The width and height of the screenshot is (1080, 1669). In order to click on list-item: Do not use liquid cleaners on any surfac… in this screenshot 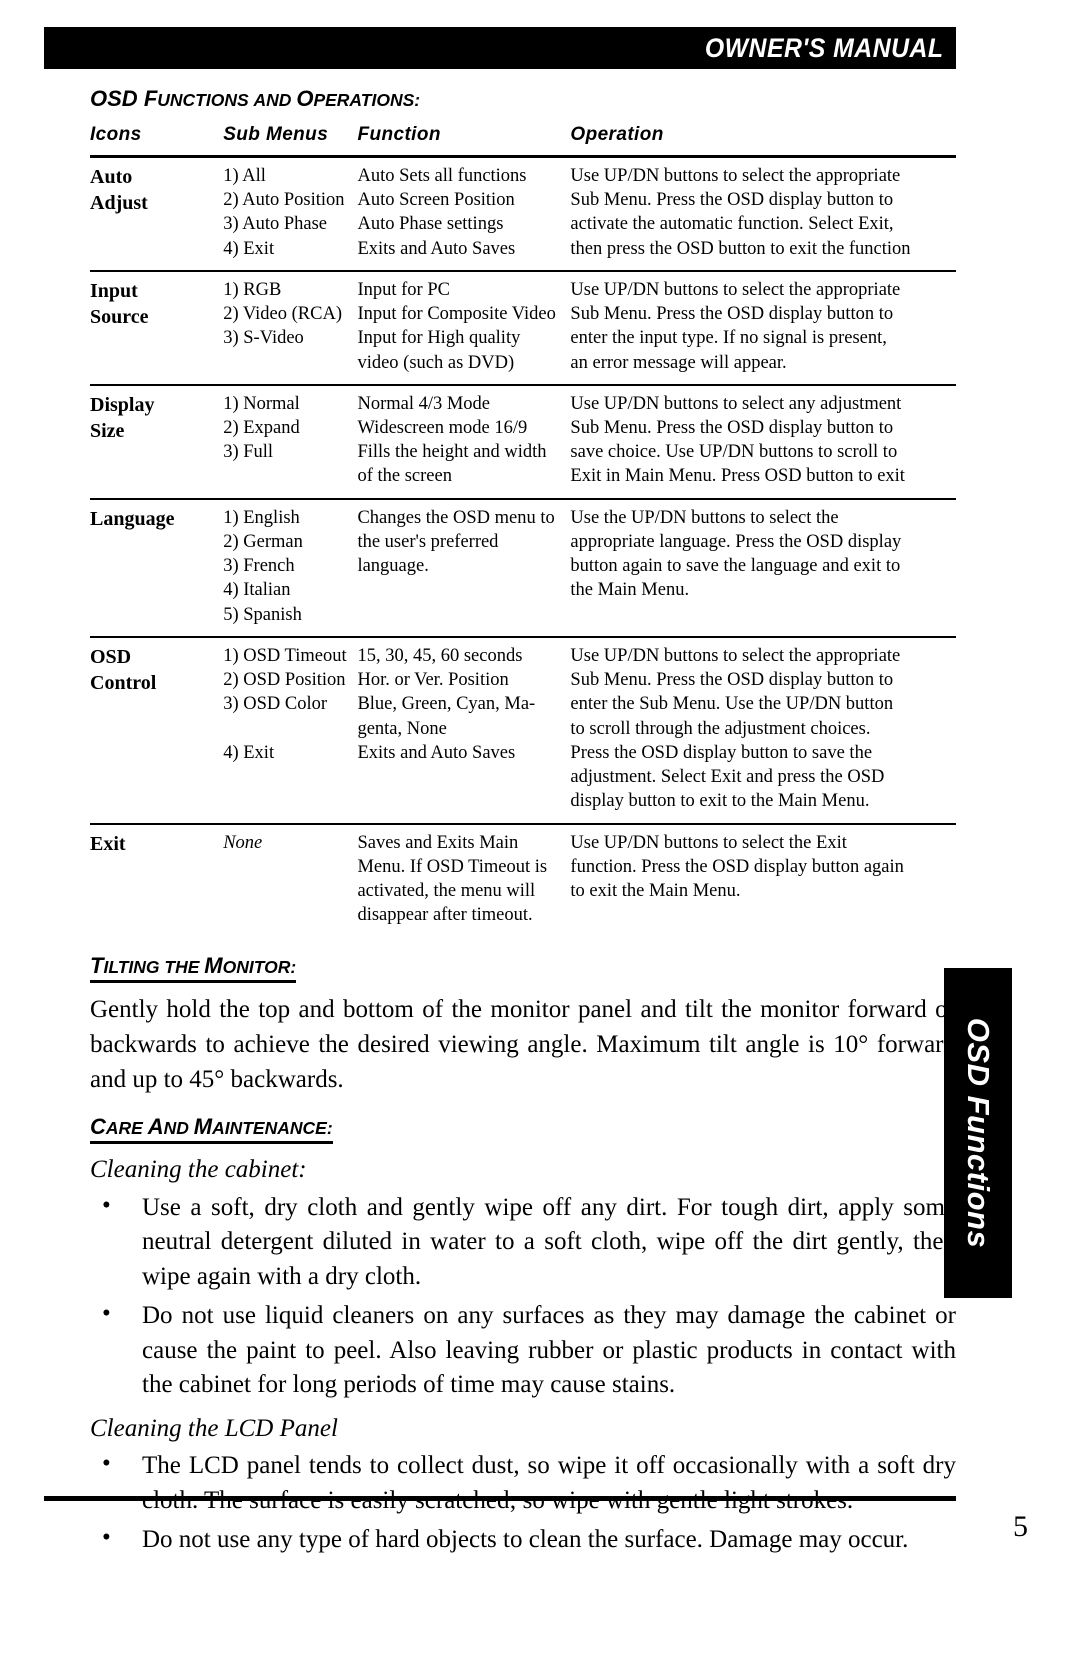, I will do `click(523, 1350)`.